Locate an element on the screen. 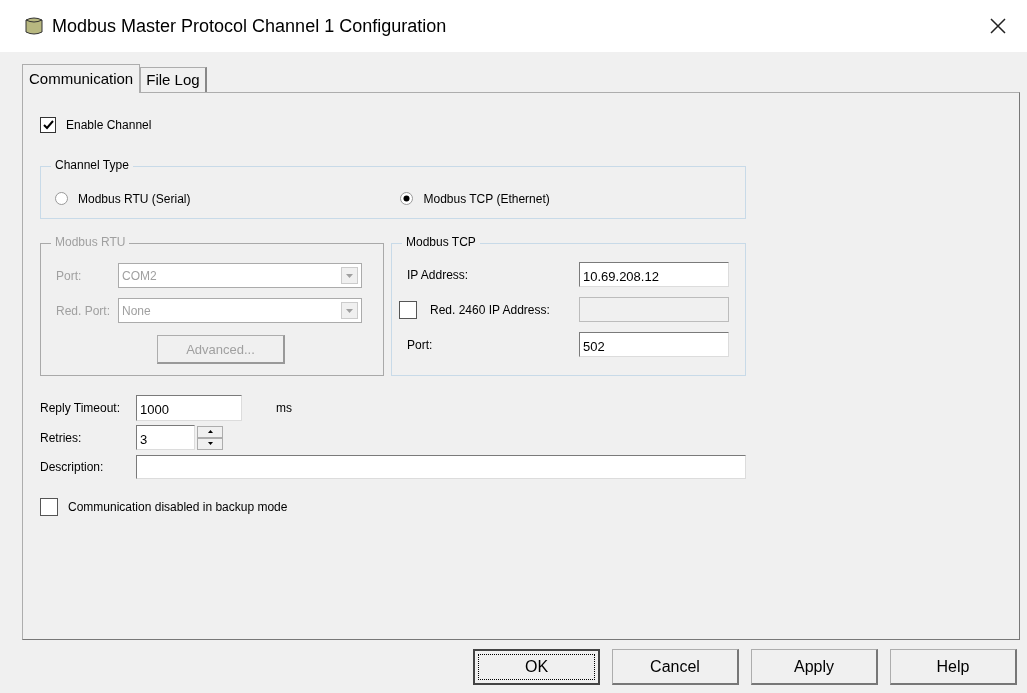 Image resolution: width=1027 pixels, height=693 pixels. tab: File Log is located at coordinates (173, 79).